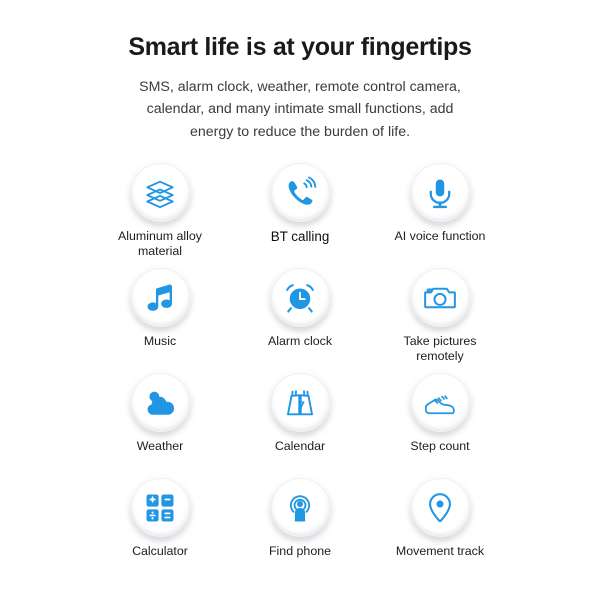  What do you see at coordinates (300, 446) in the screenshot?
I see `feature-label: Calendar` at bounding box center [300, 446].